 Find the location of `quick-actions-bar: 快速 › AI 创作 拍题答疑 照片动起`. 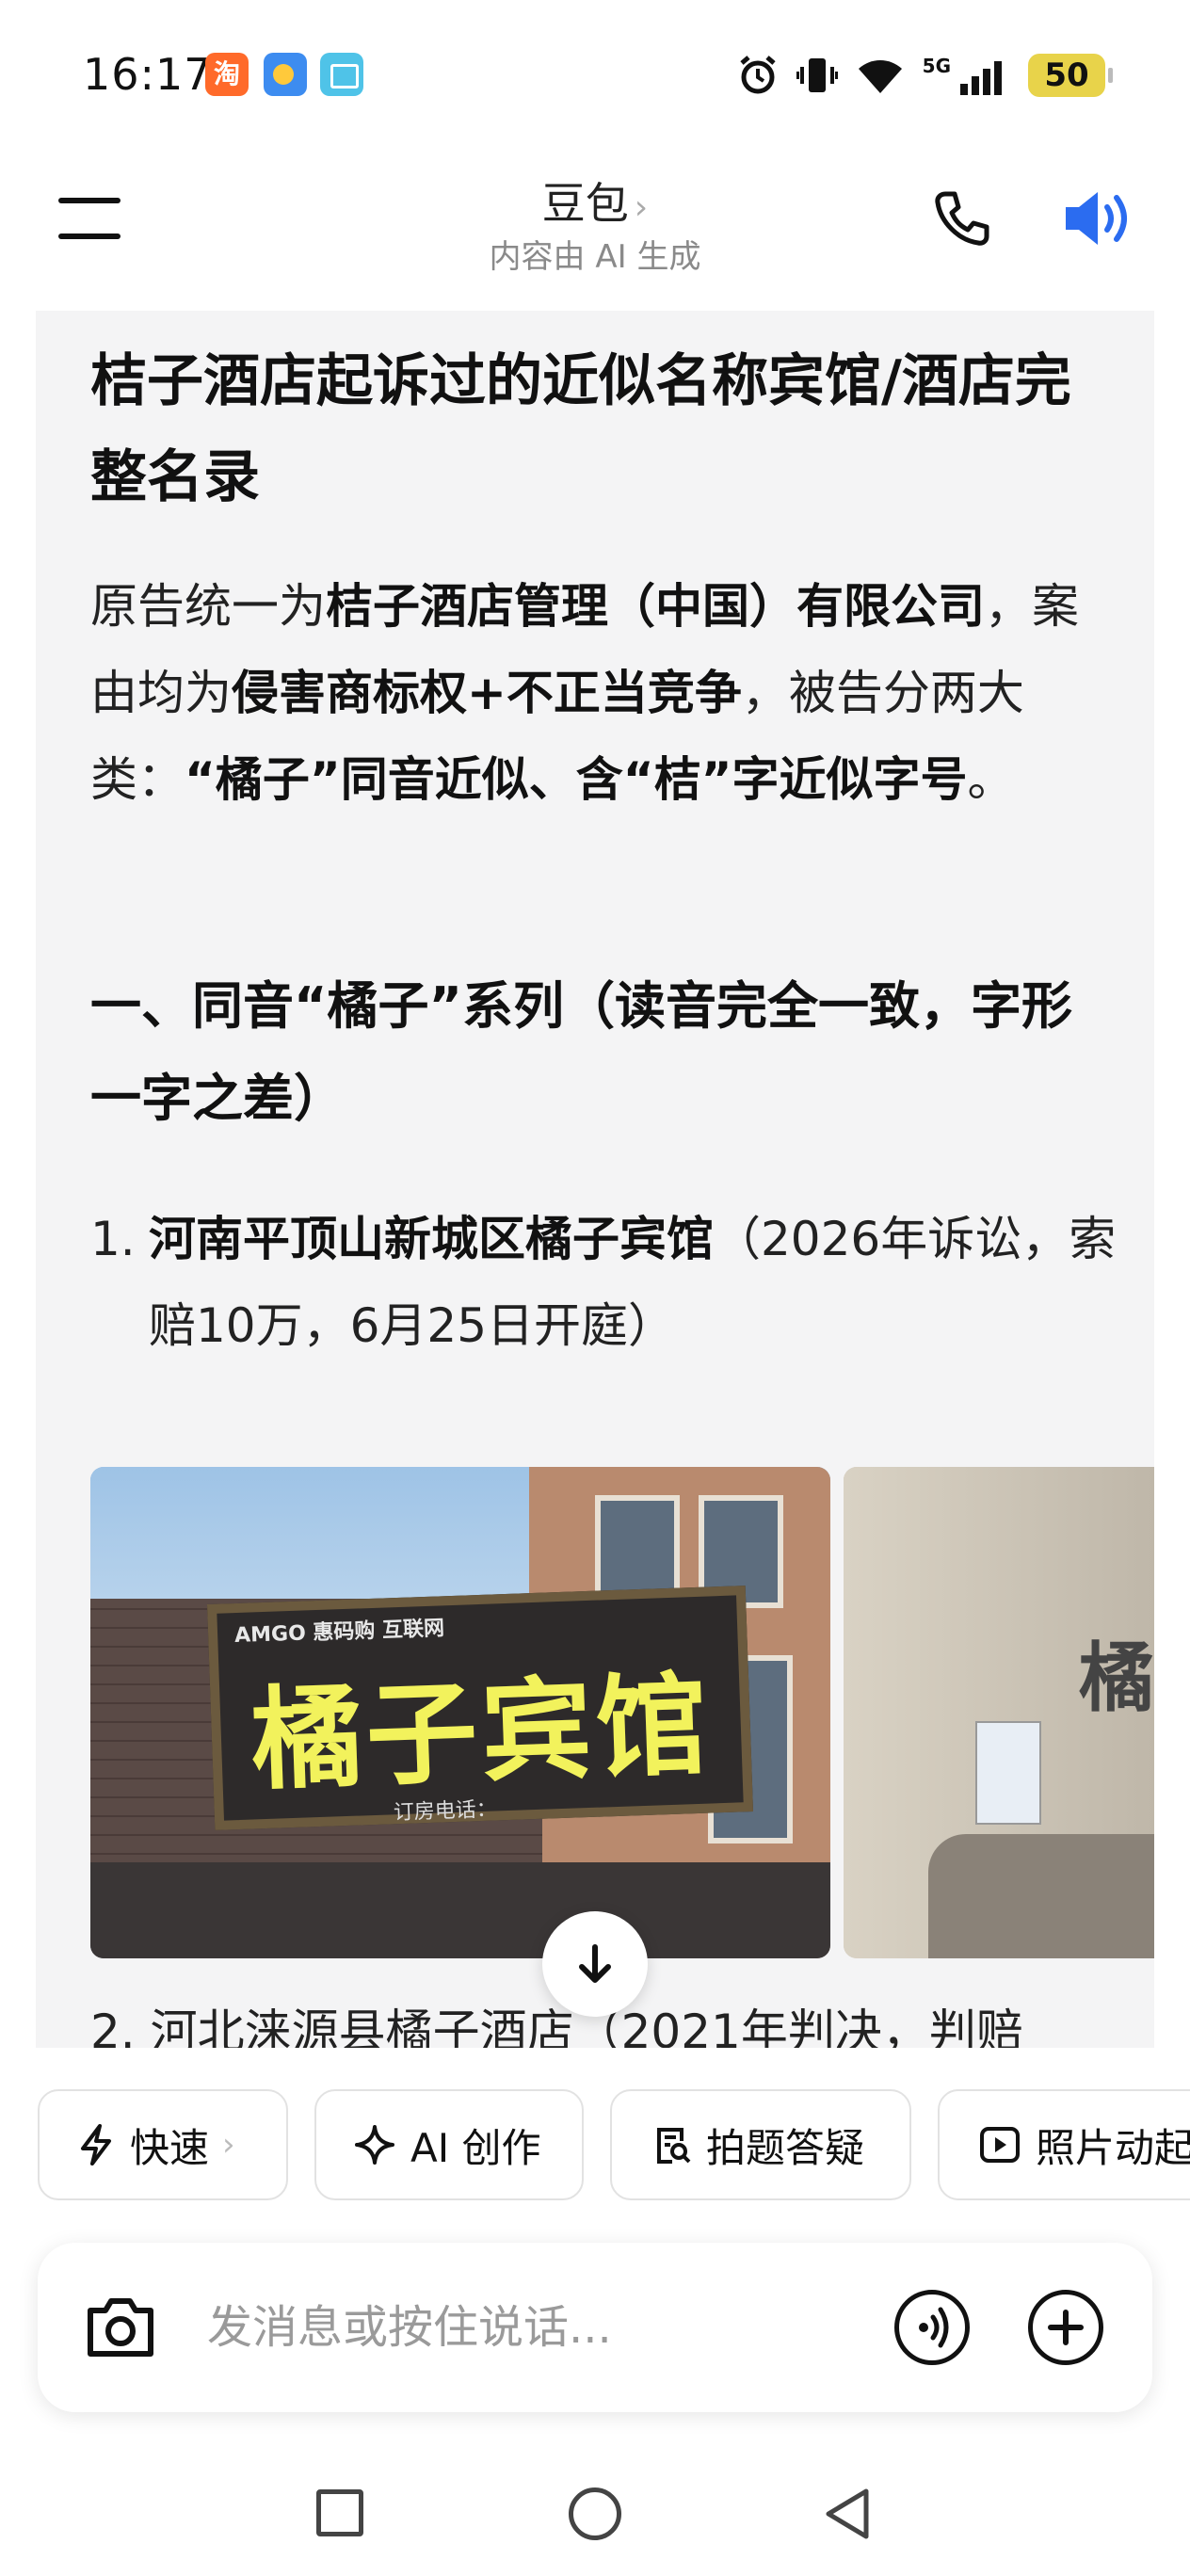

quick-actions-bar: 快速 › AI 创作 拍题答疑 照片动起 is located at coordinates (595, 2146).